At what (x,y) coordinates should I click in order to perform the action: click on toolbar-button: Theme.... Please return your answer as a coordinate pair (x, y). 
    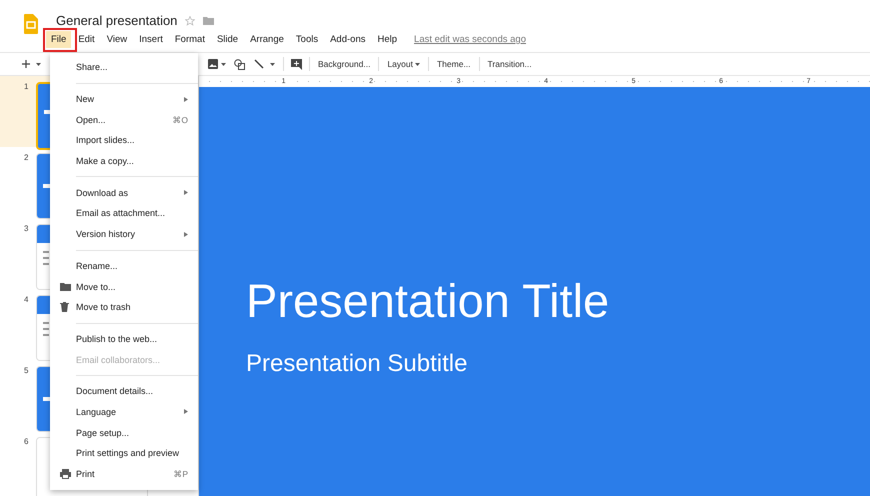
    Looking at the image, I should click on (454, 64).